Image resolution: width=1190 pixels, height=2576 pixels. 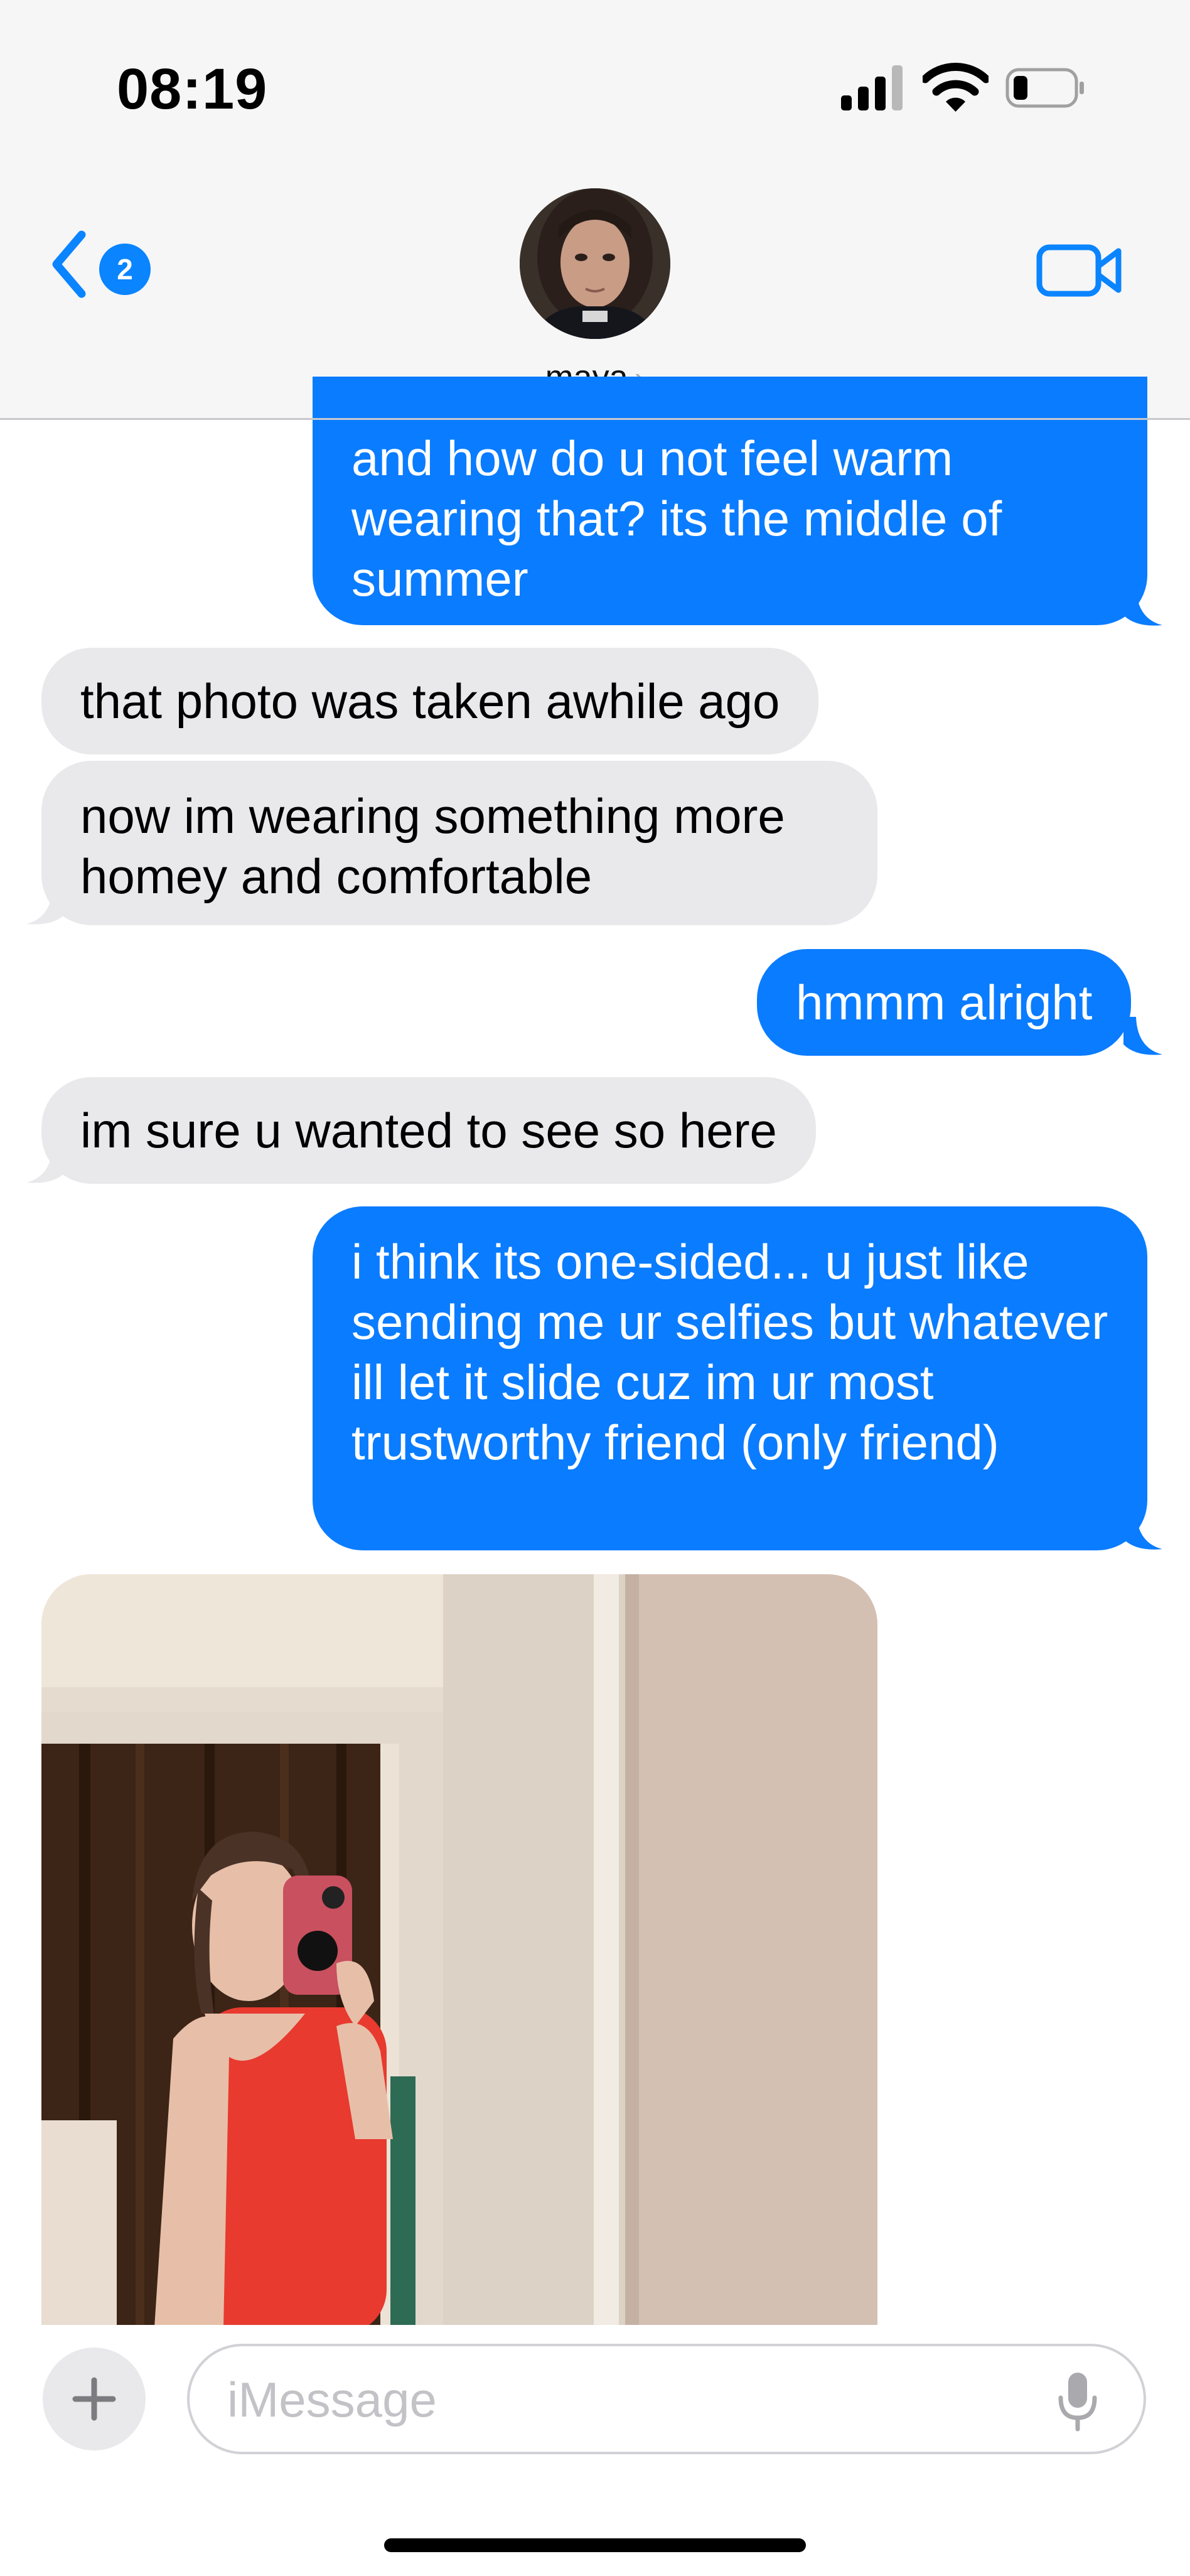 What do you see at coordinates (1079, 270) in the screenshot?
I see `video-camera-icon` at bounding box center [1079, 270].